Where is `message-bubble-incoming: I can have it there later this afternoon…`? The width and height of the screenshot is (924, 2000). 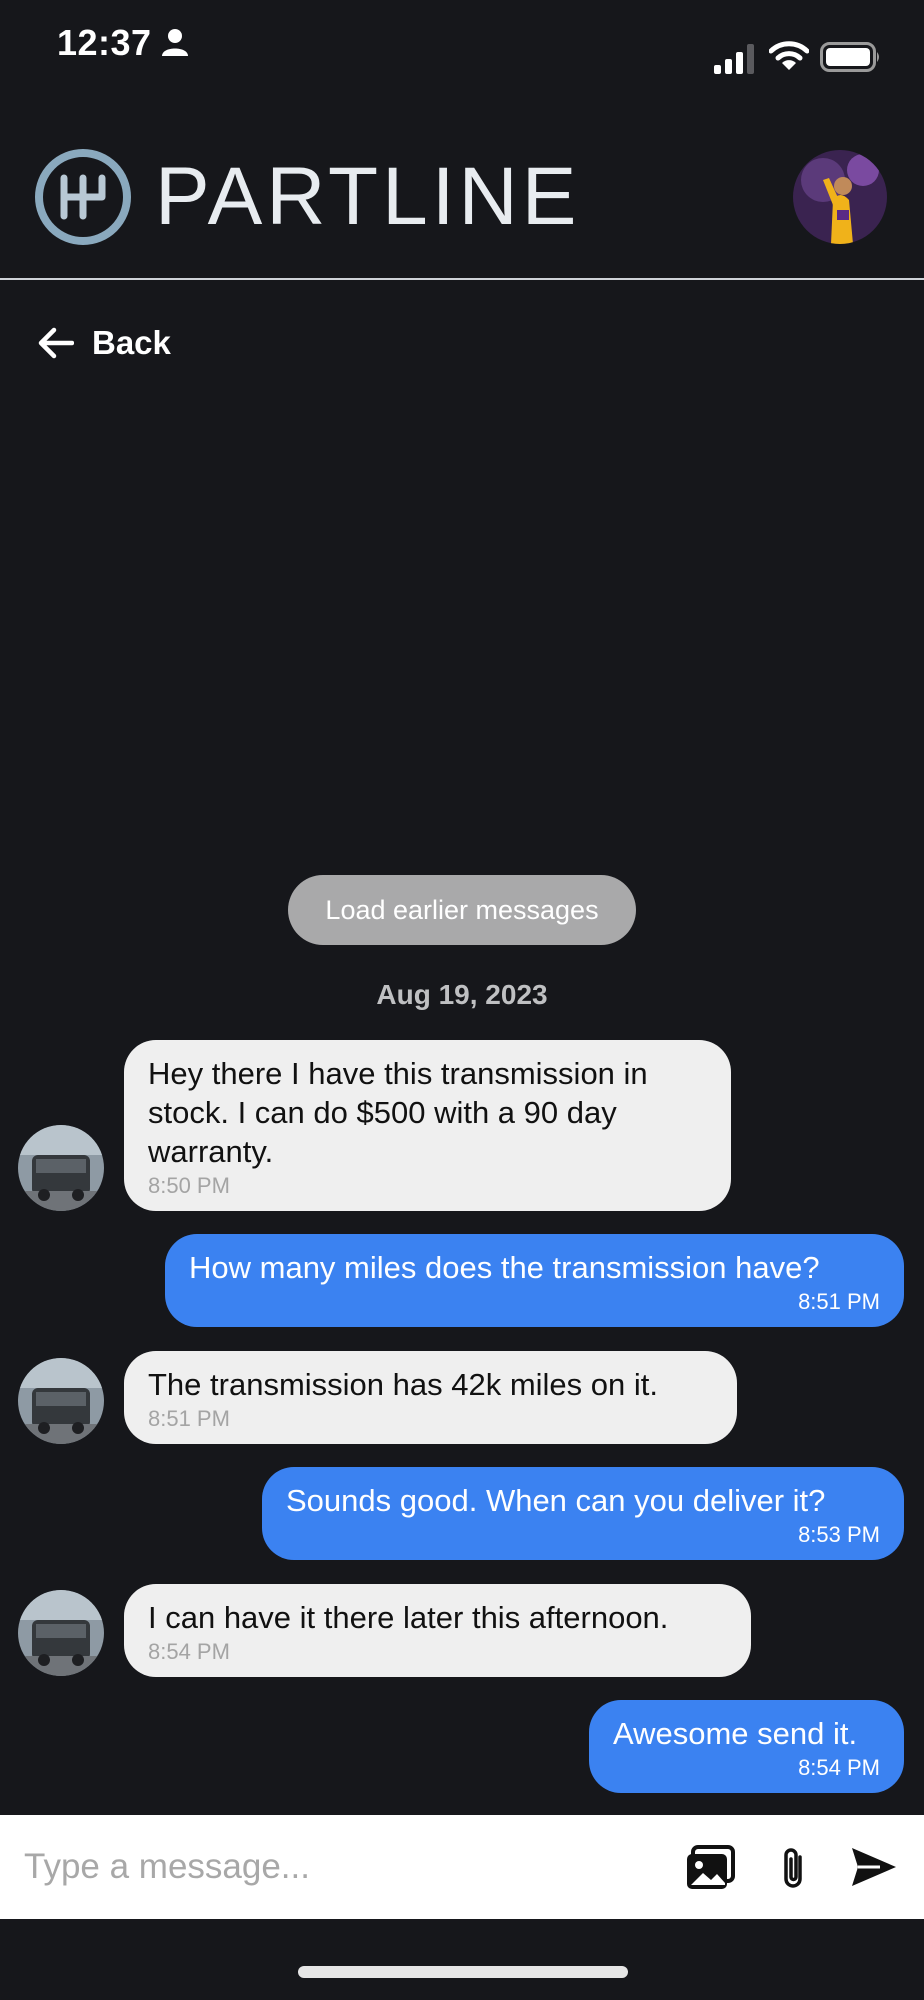 message-bubble-incoming: I can have it there later this afternoon… is located at coordinates (437, 1630).